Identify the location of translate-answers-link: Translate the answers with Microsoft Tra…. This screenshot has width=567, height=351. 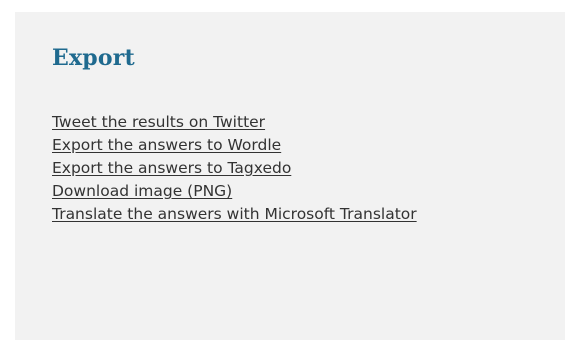
(234, 214).